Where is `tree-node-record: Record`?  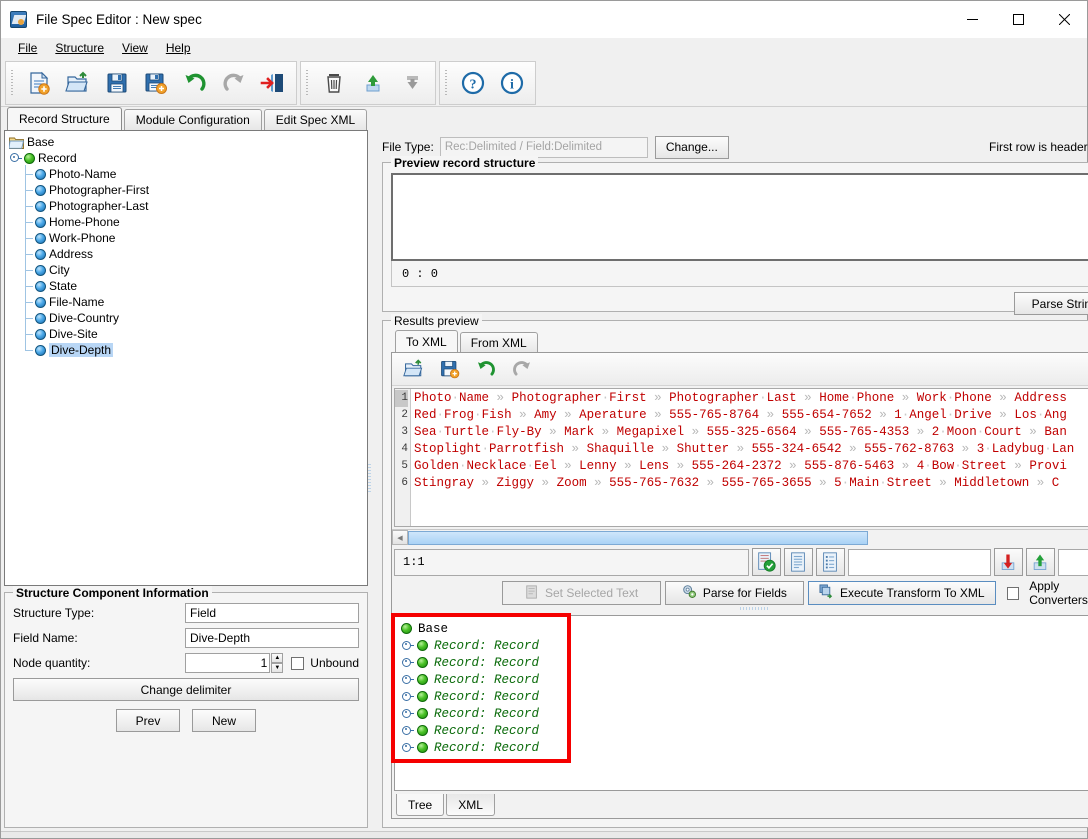
tree-node-record: Record is located at coordinates (186, 158).